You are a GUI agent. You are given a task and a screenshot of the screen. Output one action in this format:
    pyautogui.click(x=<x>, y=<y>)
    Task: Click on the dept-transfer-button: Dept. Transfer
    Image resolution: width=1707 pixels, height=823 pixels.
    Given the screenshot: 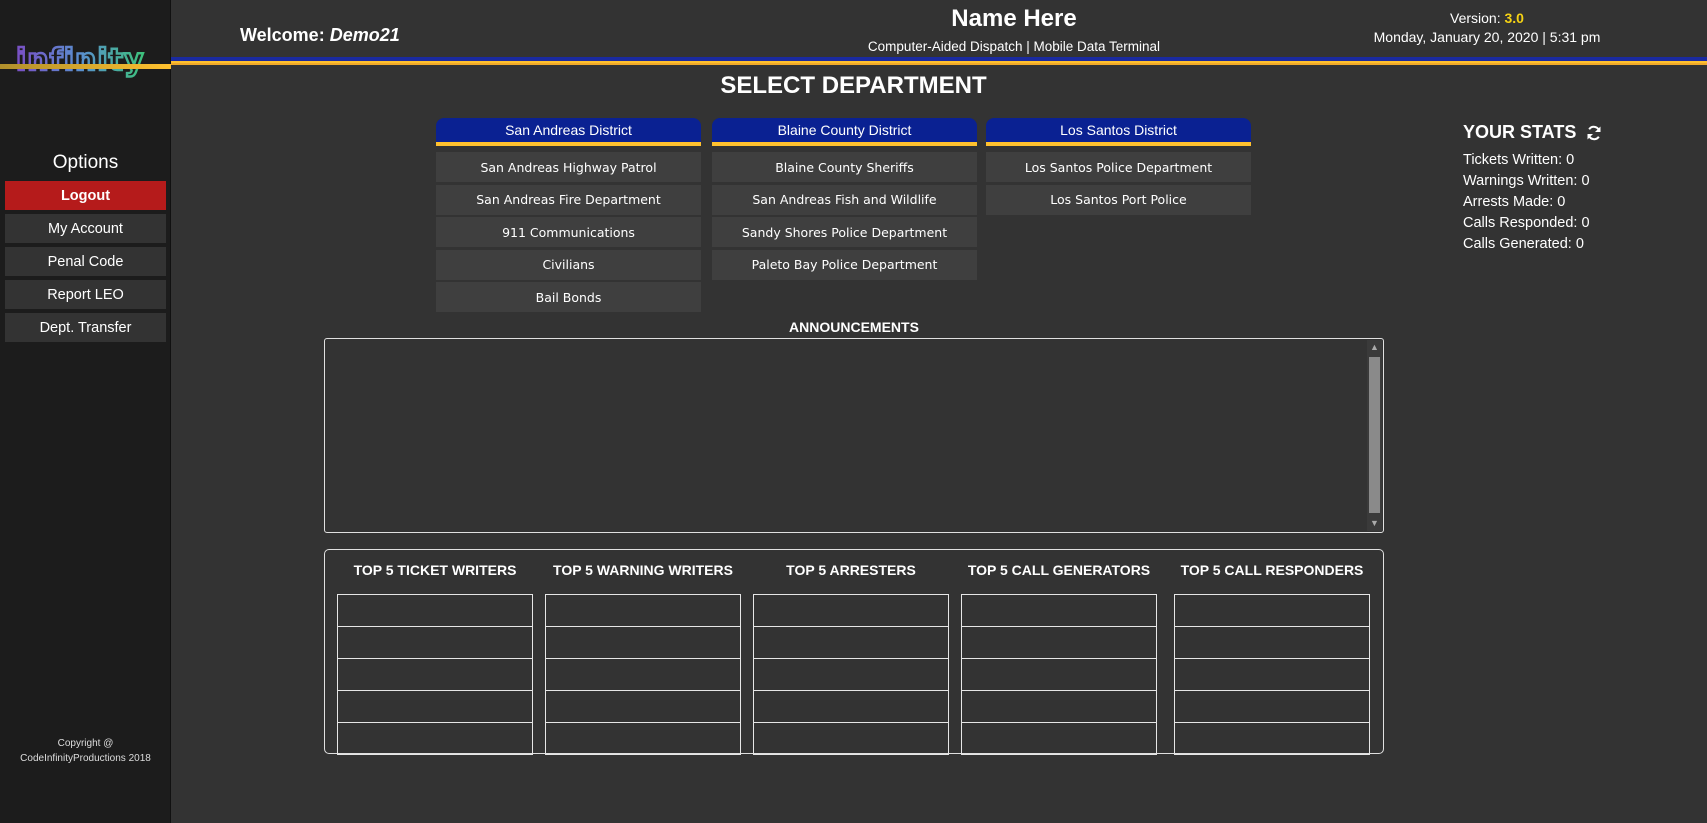 What is the action you would take?
    pyautogui.click(x=85, y=327)
    